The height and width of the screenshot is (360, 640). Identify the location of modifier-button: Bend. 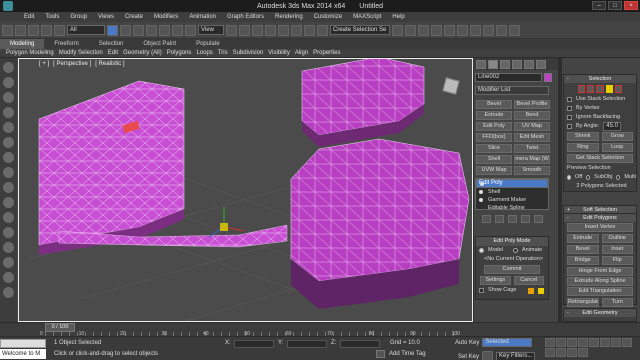
(532, 115).